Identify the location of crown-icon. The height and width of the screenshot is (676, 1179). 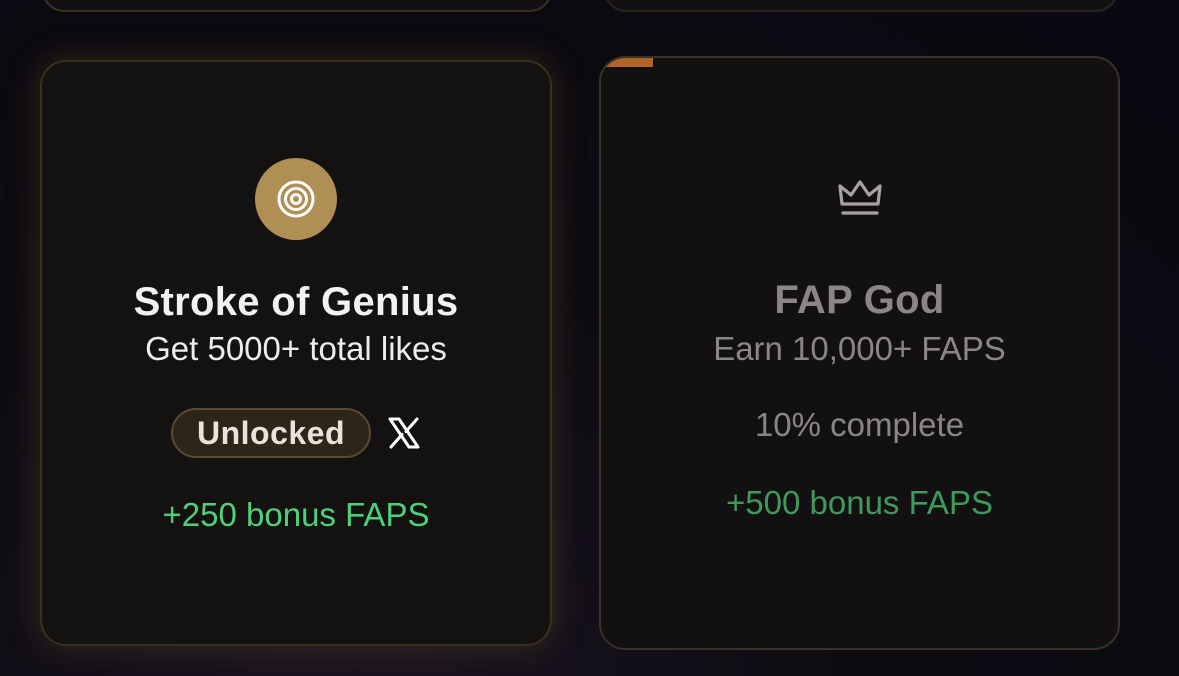
(859, 197).